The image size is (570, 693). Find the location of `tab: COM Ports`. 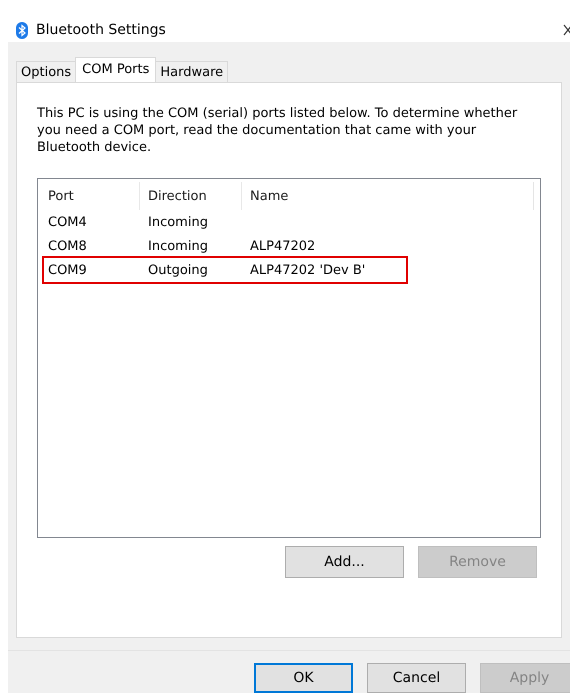

tab: COM Ports is located at coordinates (115, 69).